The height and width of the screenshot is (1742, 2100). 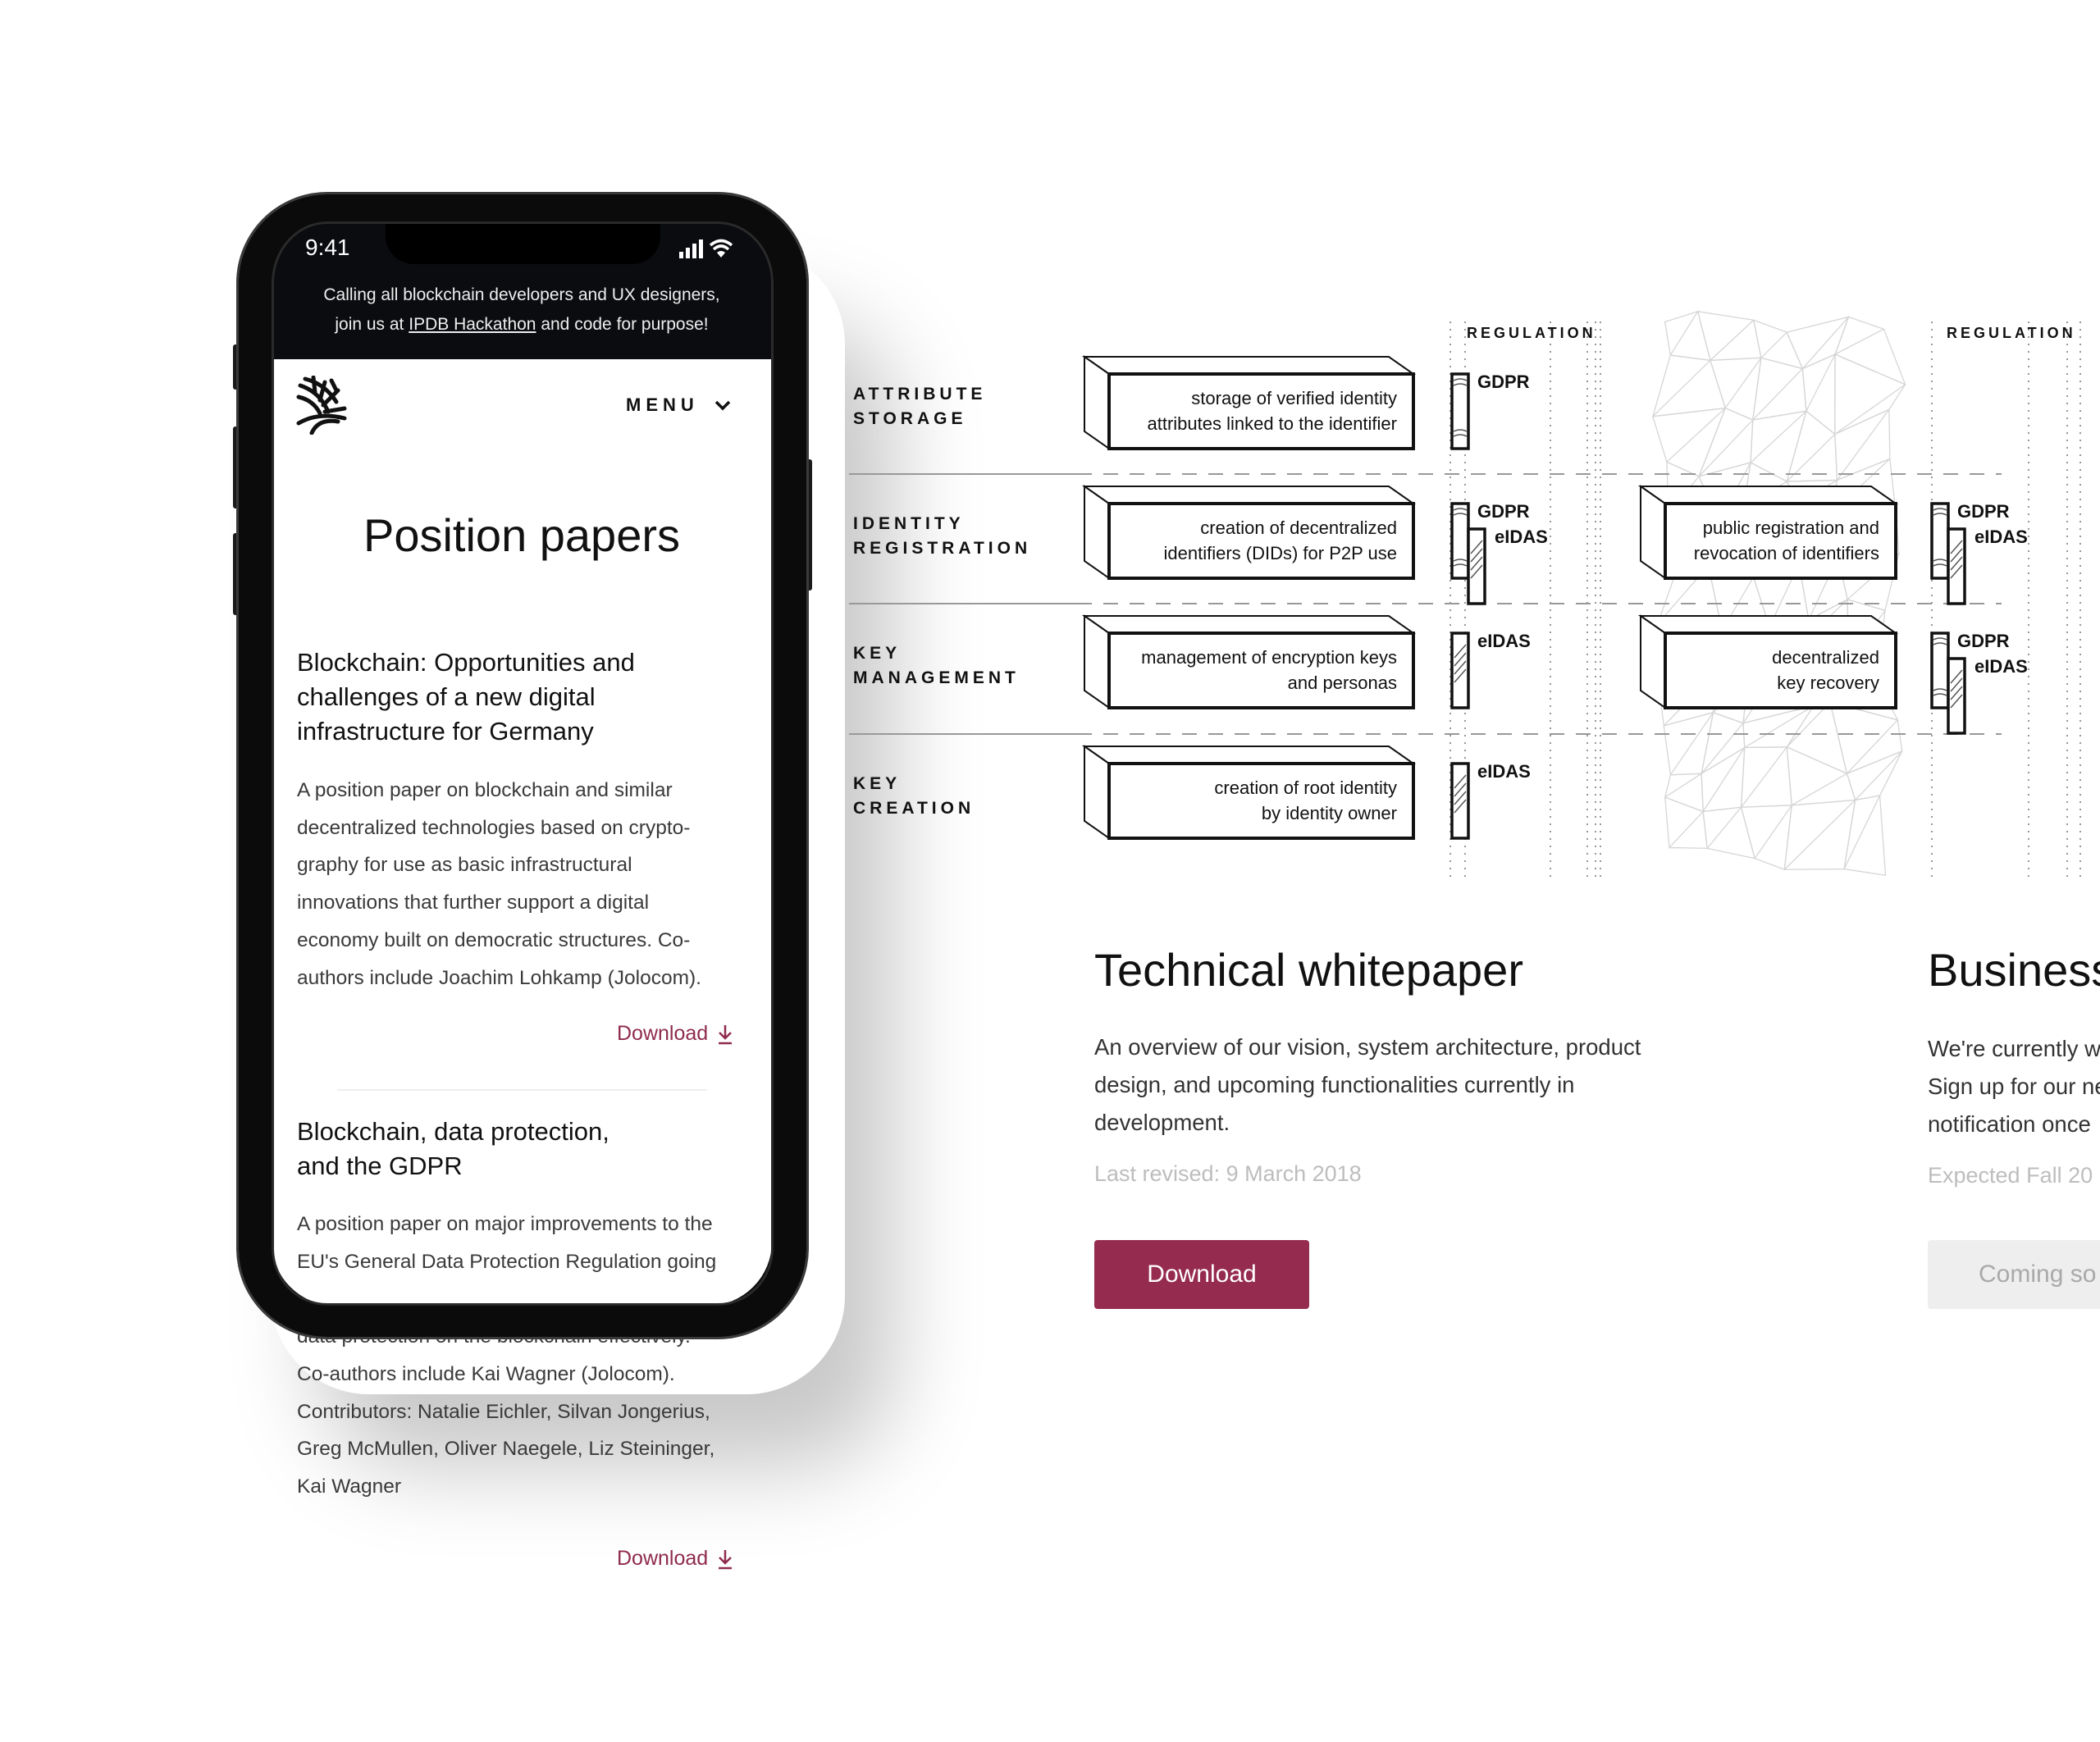 What do you see at coordinates (1294, 398) in the screenshot?
I see `box-line: storage of verified identity` at bounding box center [1294, 398].